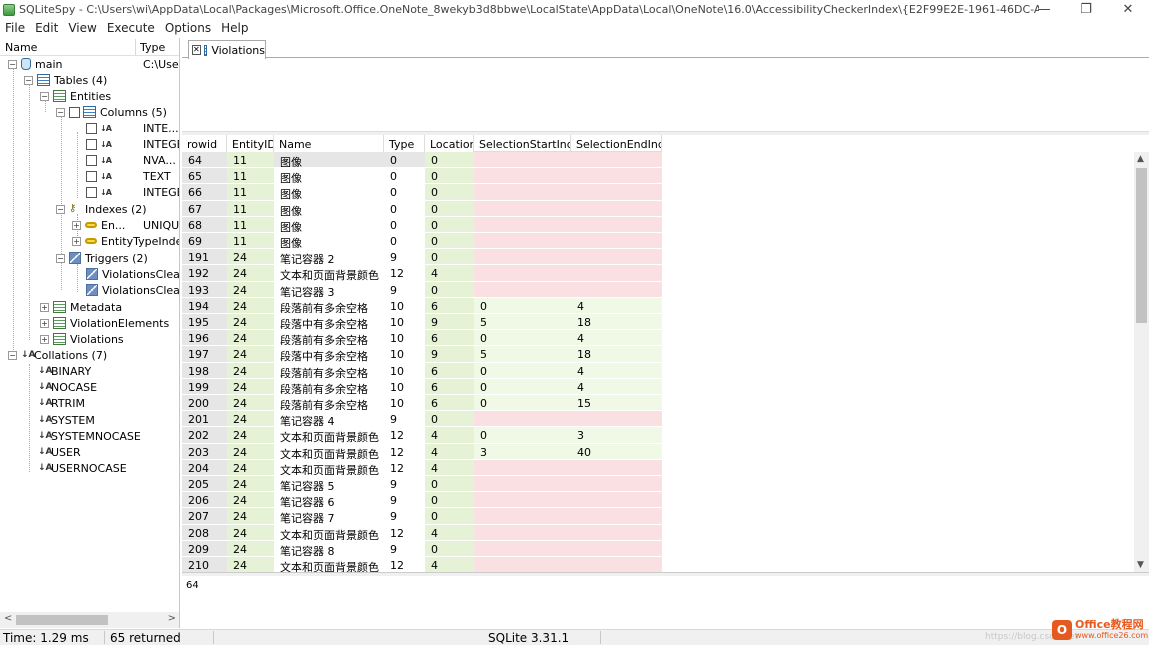 The width and height of the screenshot is (1149, 645). What do you see at coordinates (204, 176) in the screenshot?
I see `table-cell: 65` at bounding box center [204, 176].